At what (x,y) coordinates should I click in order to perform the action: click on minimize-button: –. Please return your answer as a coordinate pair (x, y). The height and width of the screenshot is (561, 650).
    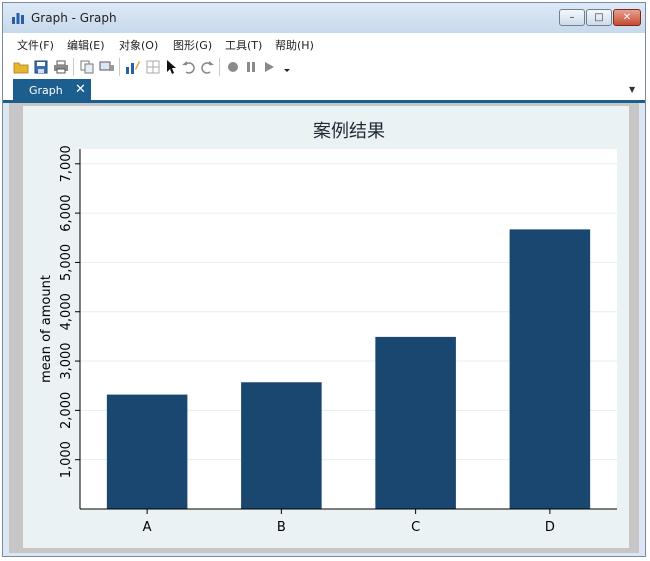
    Looking at the image, I should click on (572, 17).